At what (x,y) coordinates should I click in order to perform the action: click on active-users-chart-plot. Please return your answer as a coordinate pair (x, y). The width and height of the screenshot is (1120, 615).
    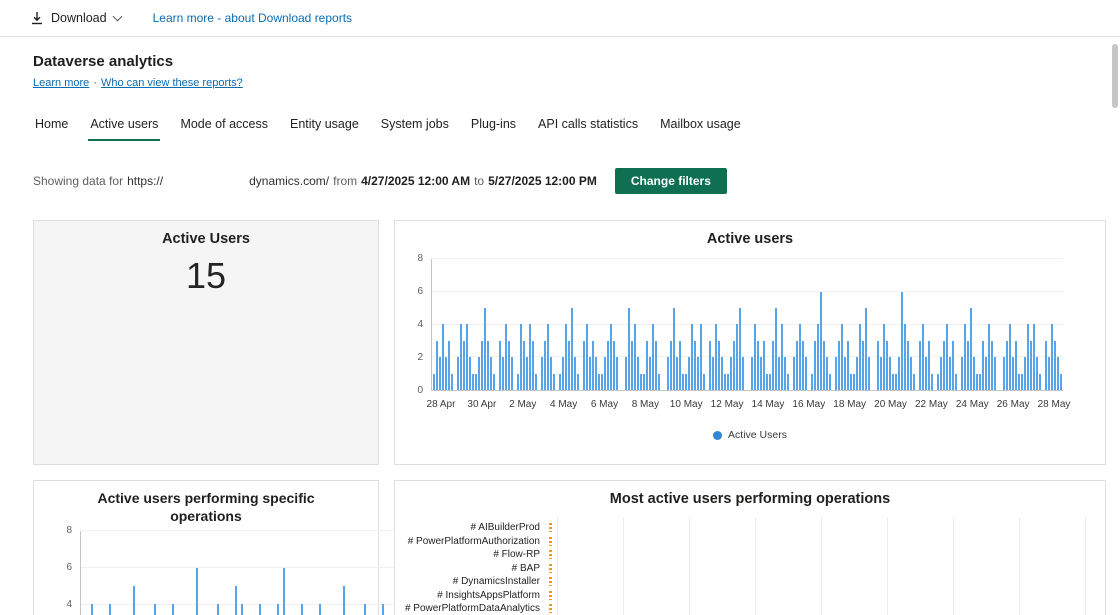
    Looking at the image, I should click on (747, 324).